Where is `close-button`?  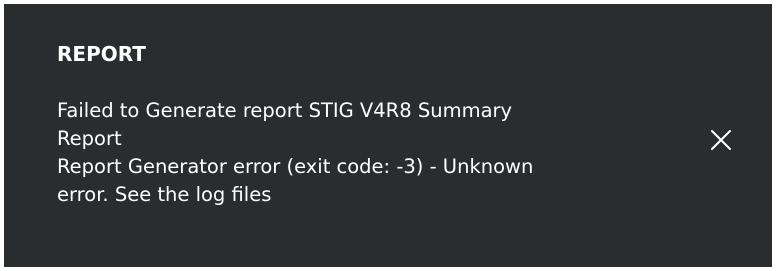
close-button is located at coordinates (721, 140).